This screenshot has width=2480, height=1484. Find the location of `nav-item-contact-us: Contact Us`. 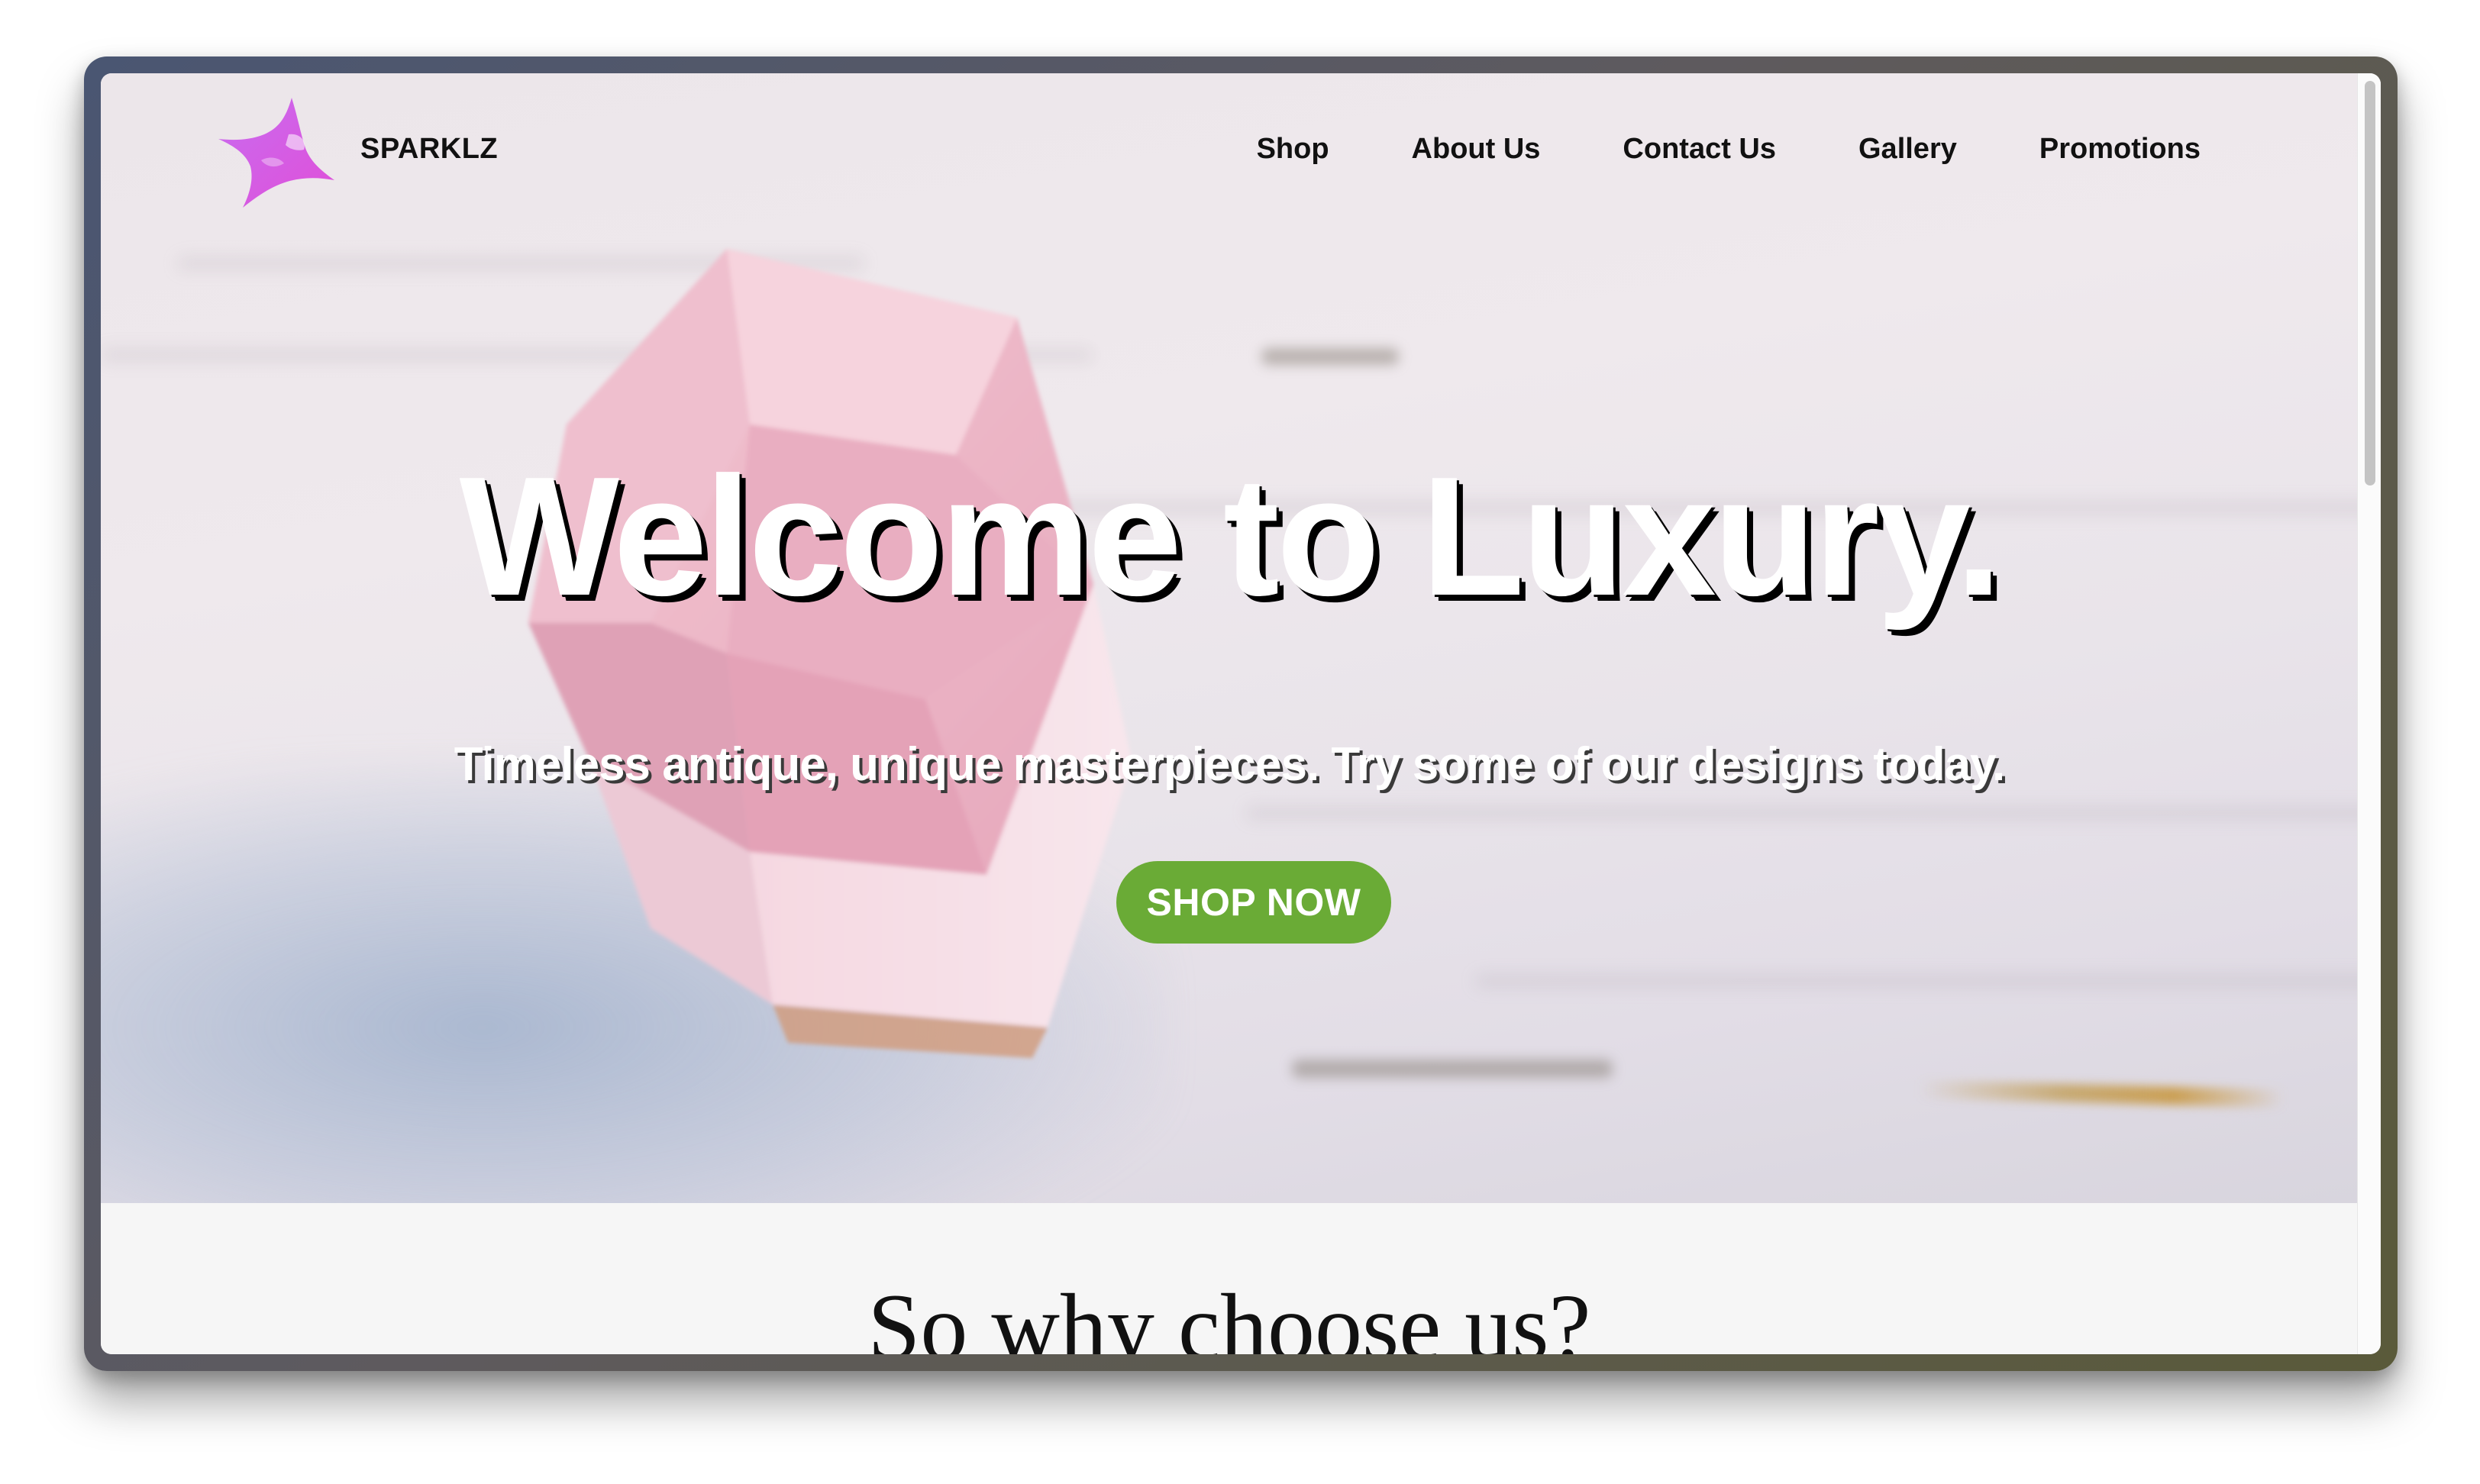

nav-item-contact-us: Contact Us is located at coordinates (1699, 149).